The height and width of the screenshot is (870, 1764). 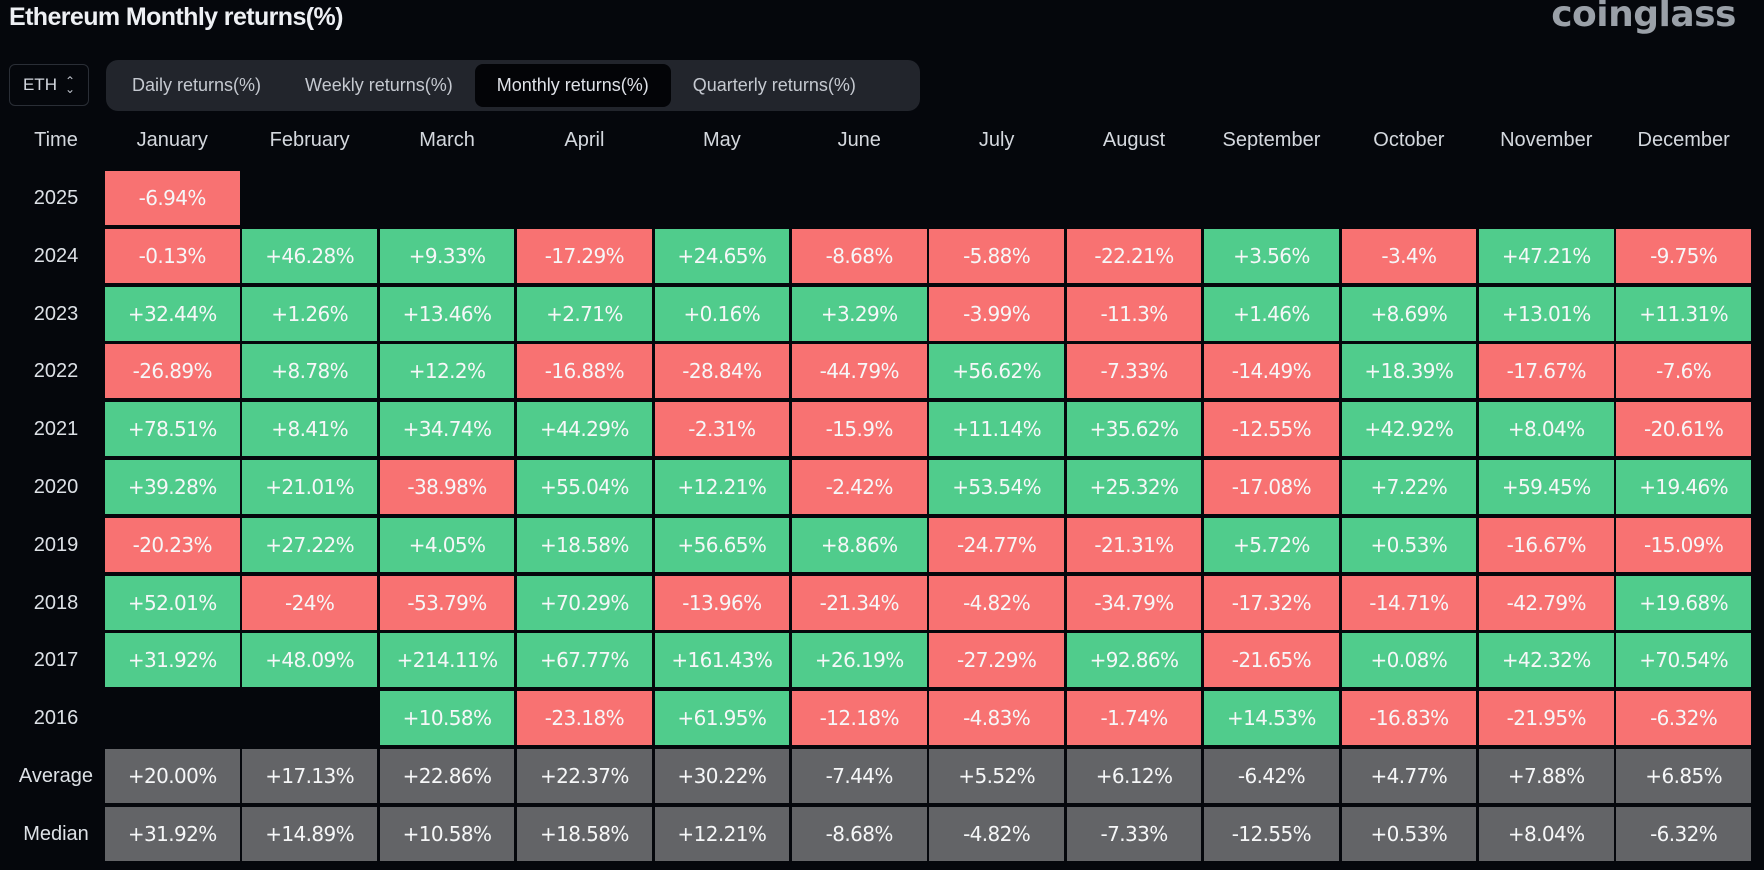 What do you see at coordinates (1271, 313) in the screenshot?
I see `return-cell: +1.46%` at bounding box center [1271, 313].